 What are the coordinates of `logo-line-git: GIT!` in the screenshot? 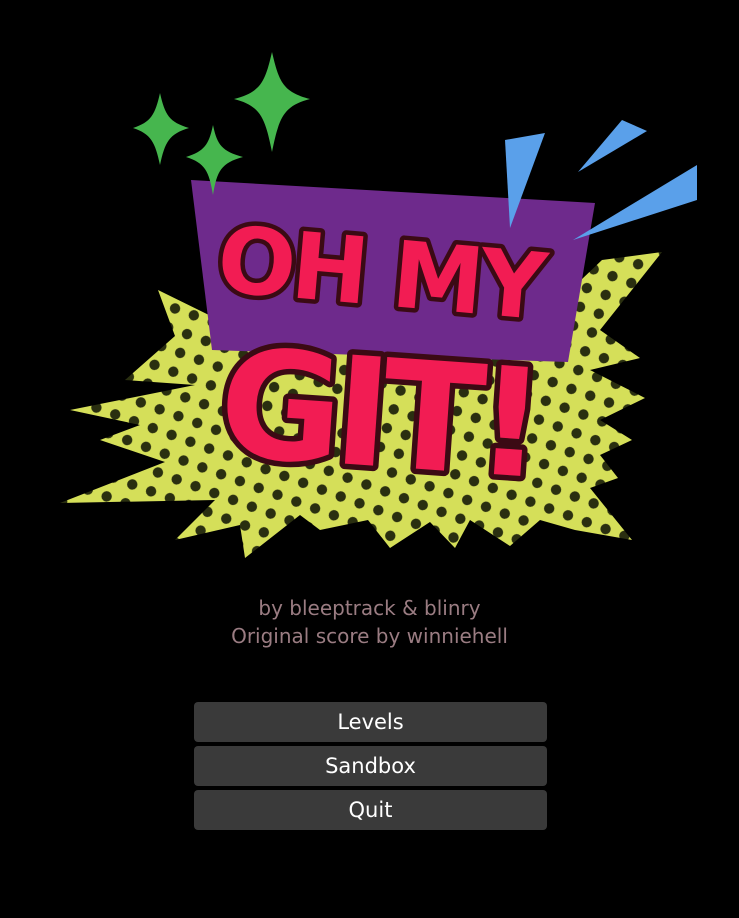 It's located at (378, 415).